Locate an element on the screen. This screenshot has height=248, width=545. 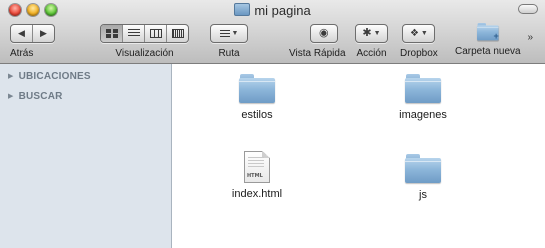
view-group: Visualización is located at coordinates (144, 42).